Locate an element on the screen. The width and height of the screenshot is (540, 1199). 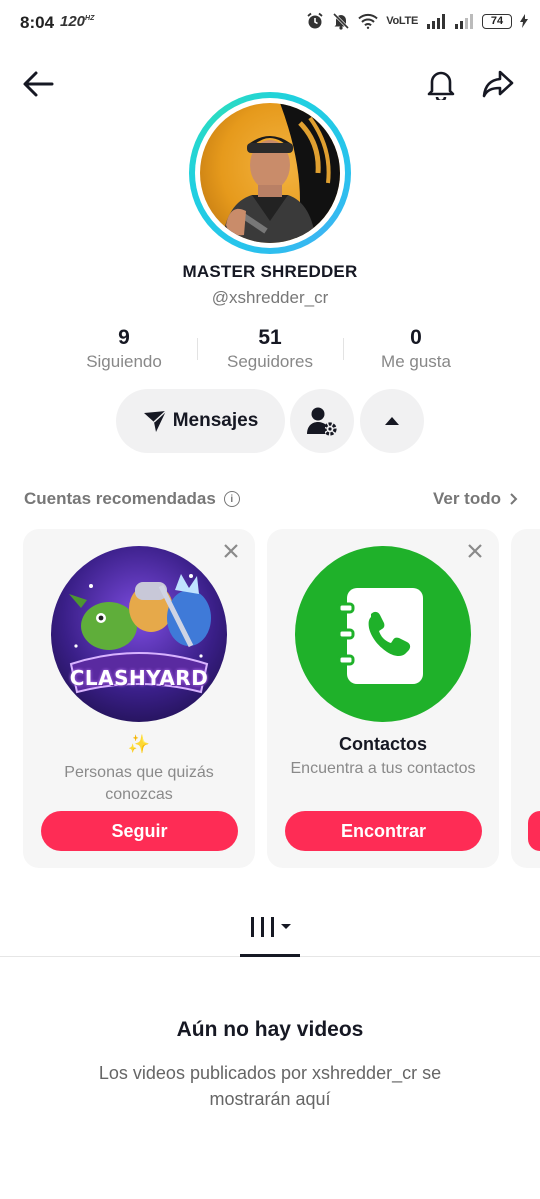
clashyard-art is located at coordinates (140, 634).